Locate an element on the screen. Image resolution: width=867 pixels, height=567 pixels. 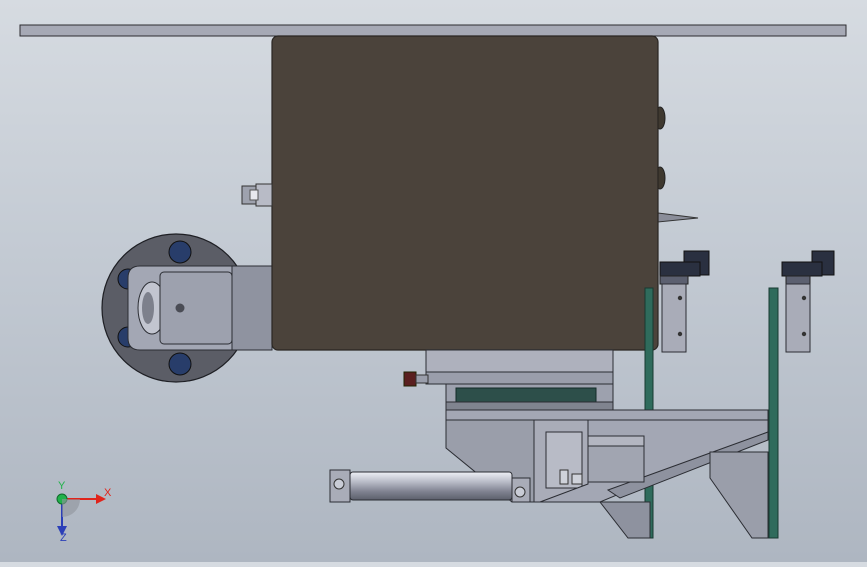
guide-rail-right is located at coordinates (773, 413).